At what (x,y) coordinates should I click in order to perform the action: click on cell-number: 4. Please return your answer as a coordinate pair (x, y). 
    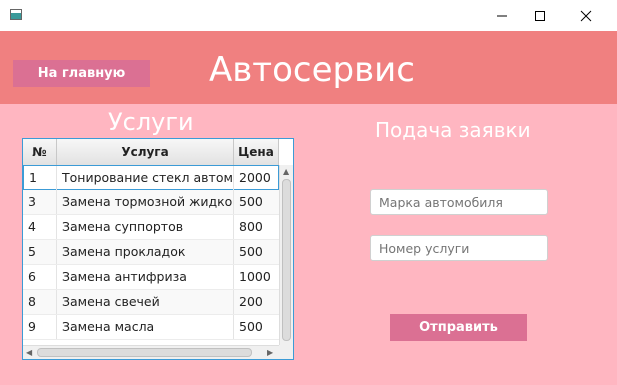
    Looking at the image, I should click on (40, 227).